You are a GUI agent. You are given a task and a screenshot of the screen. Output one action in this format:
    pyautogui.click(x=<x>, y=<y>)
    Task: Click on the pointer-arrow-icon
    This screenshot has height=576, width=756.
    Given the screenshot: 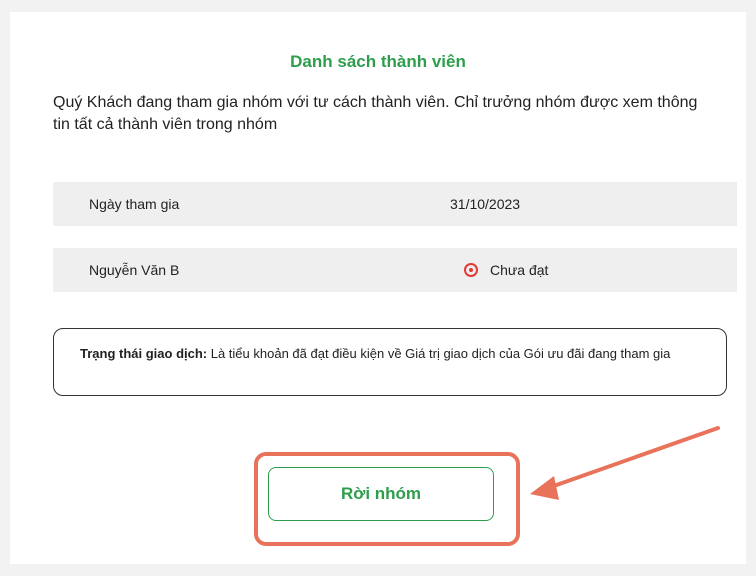 What is the action you would take?
    pyautogui.click(x=625, y=463)
    